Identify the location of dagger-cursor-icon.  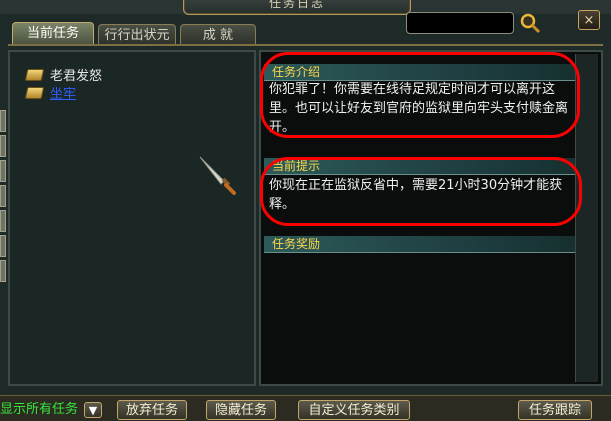
(217, 175).